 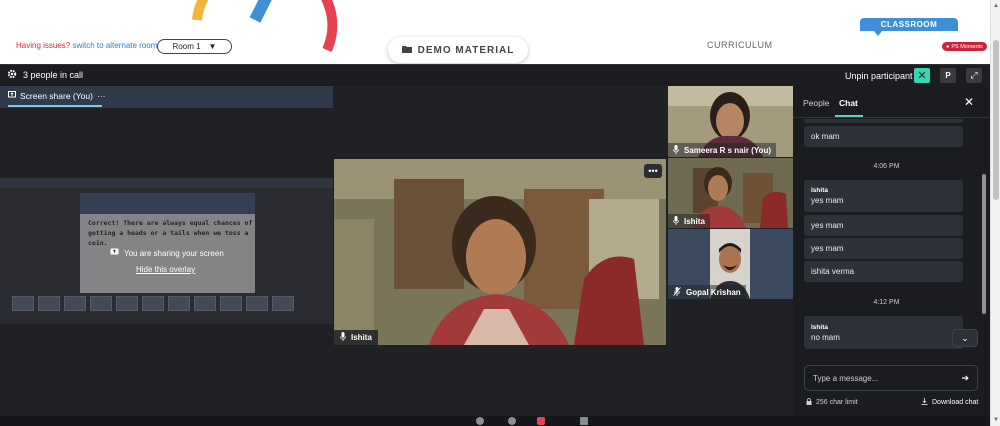 What do you see at coordinates (886, 302) in the screenshot?
I see `chat-time-separator: 4:12 PM` at bounding box center [886, 302].